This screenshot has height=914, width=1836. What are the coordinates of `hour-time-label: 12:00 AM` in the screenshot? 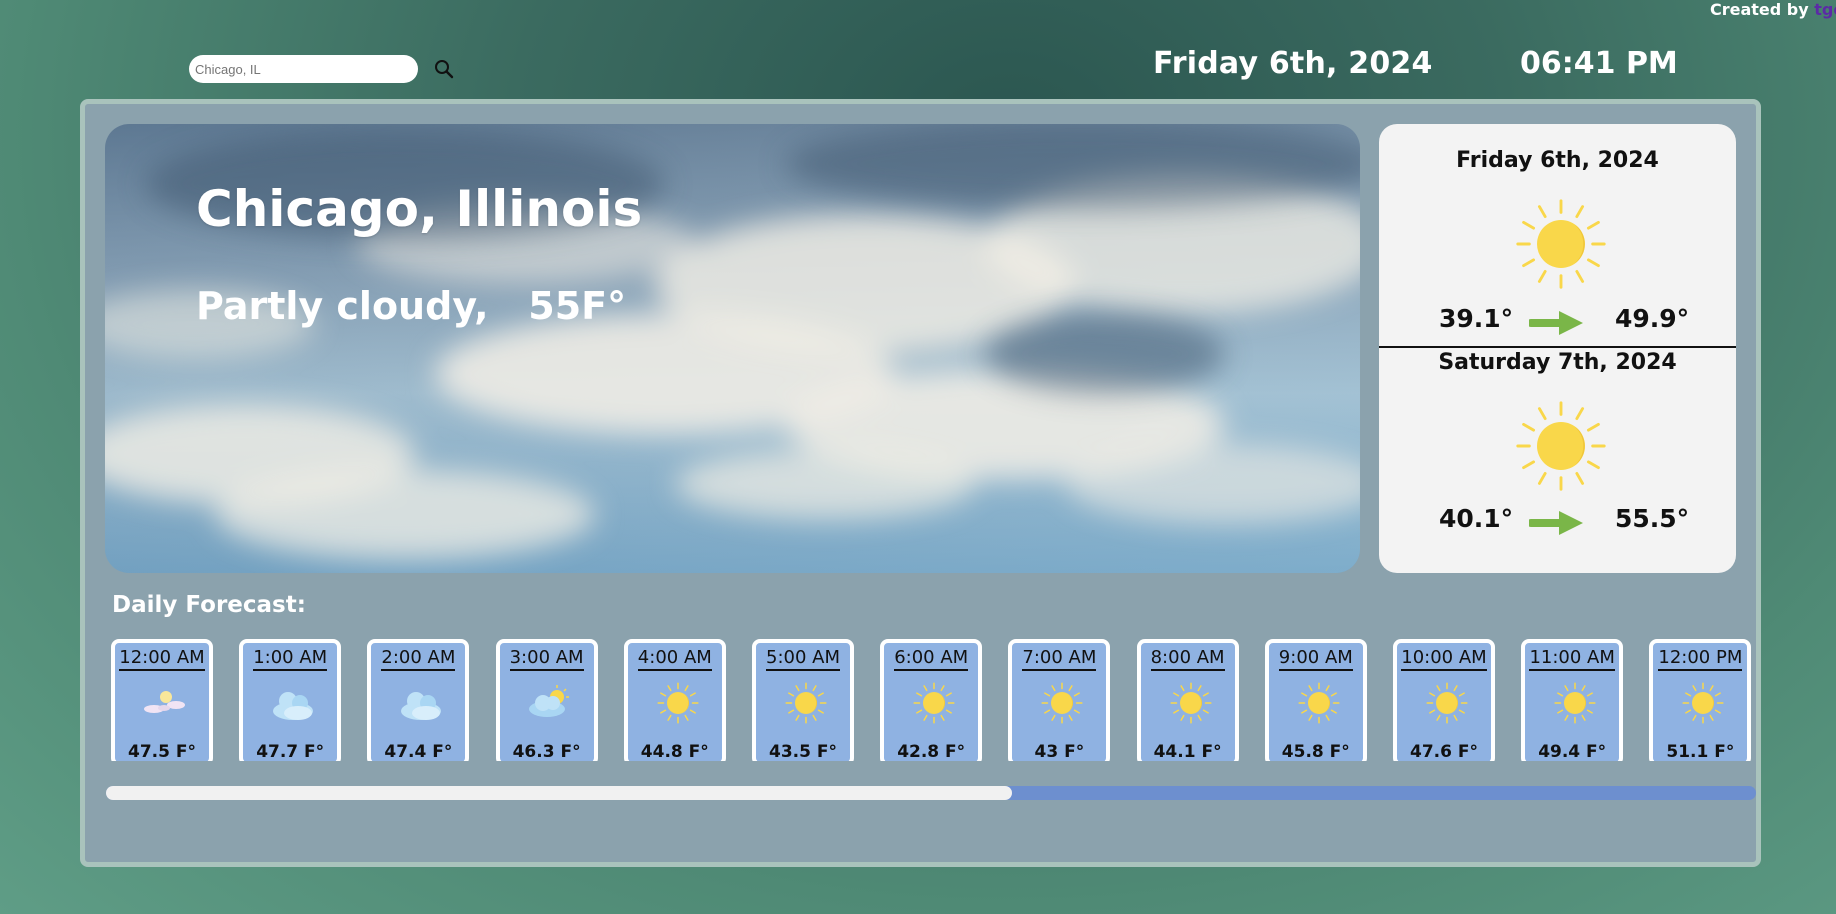 It's located at (162, 659).